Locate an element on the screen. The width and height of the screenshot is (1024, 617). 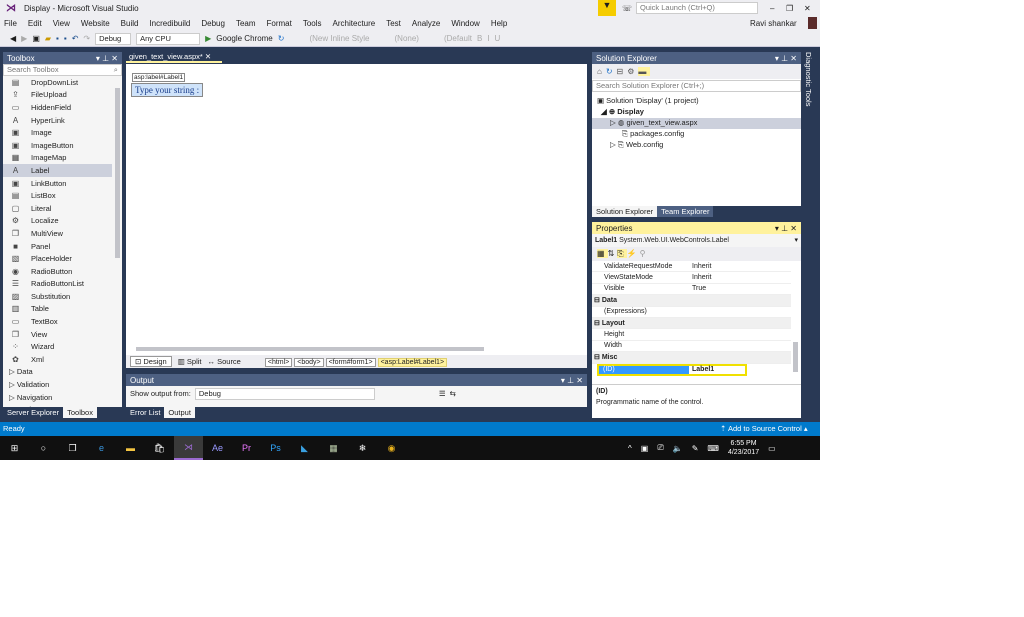
toolbox-item-image: ▣ Image is located at coordinates (57, 132).